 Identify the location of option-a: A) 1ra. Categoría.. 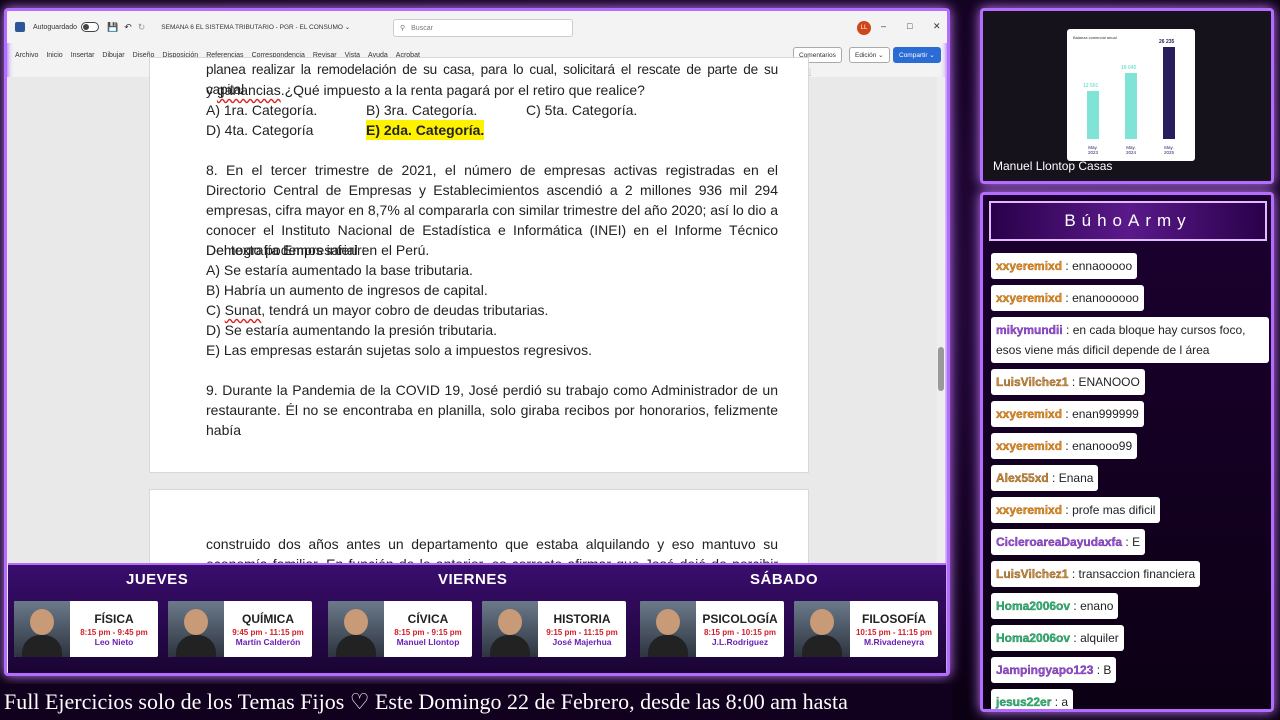
(262, 110).